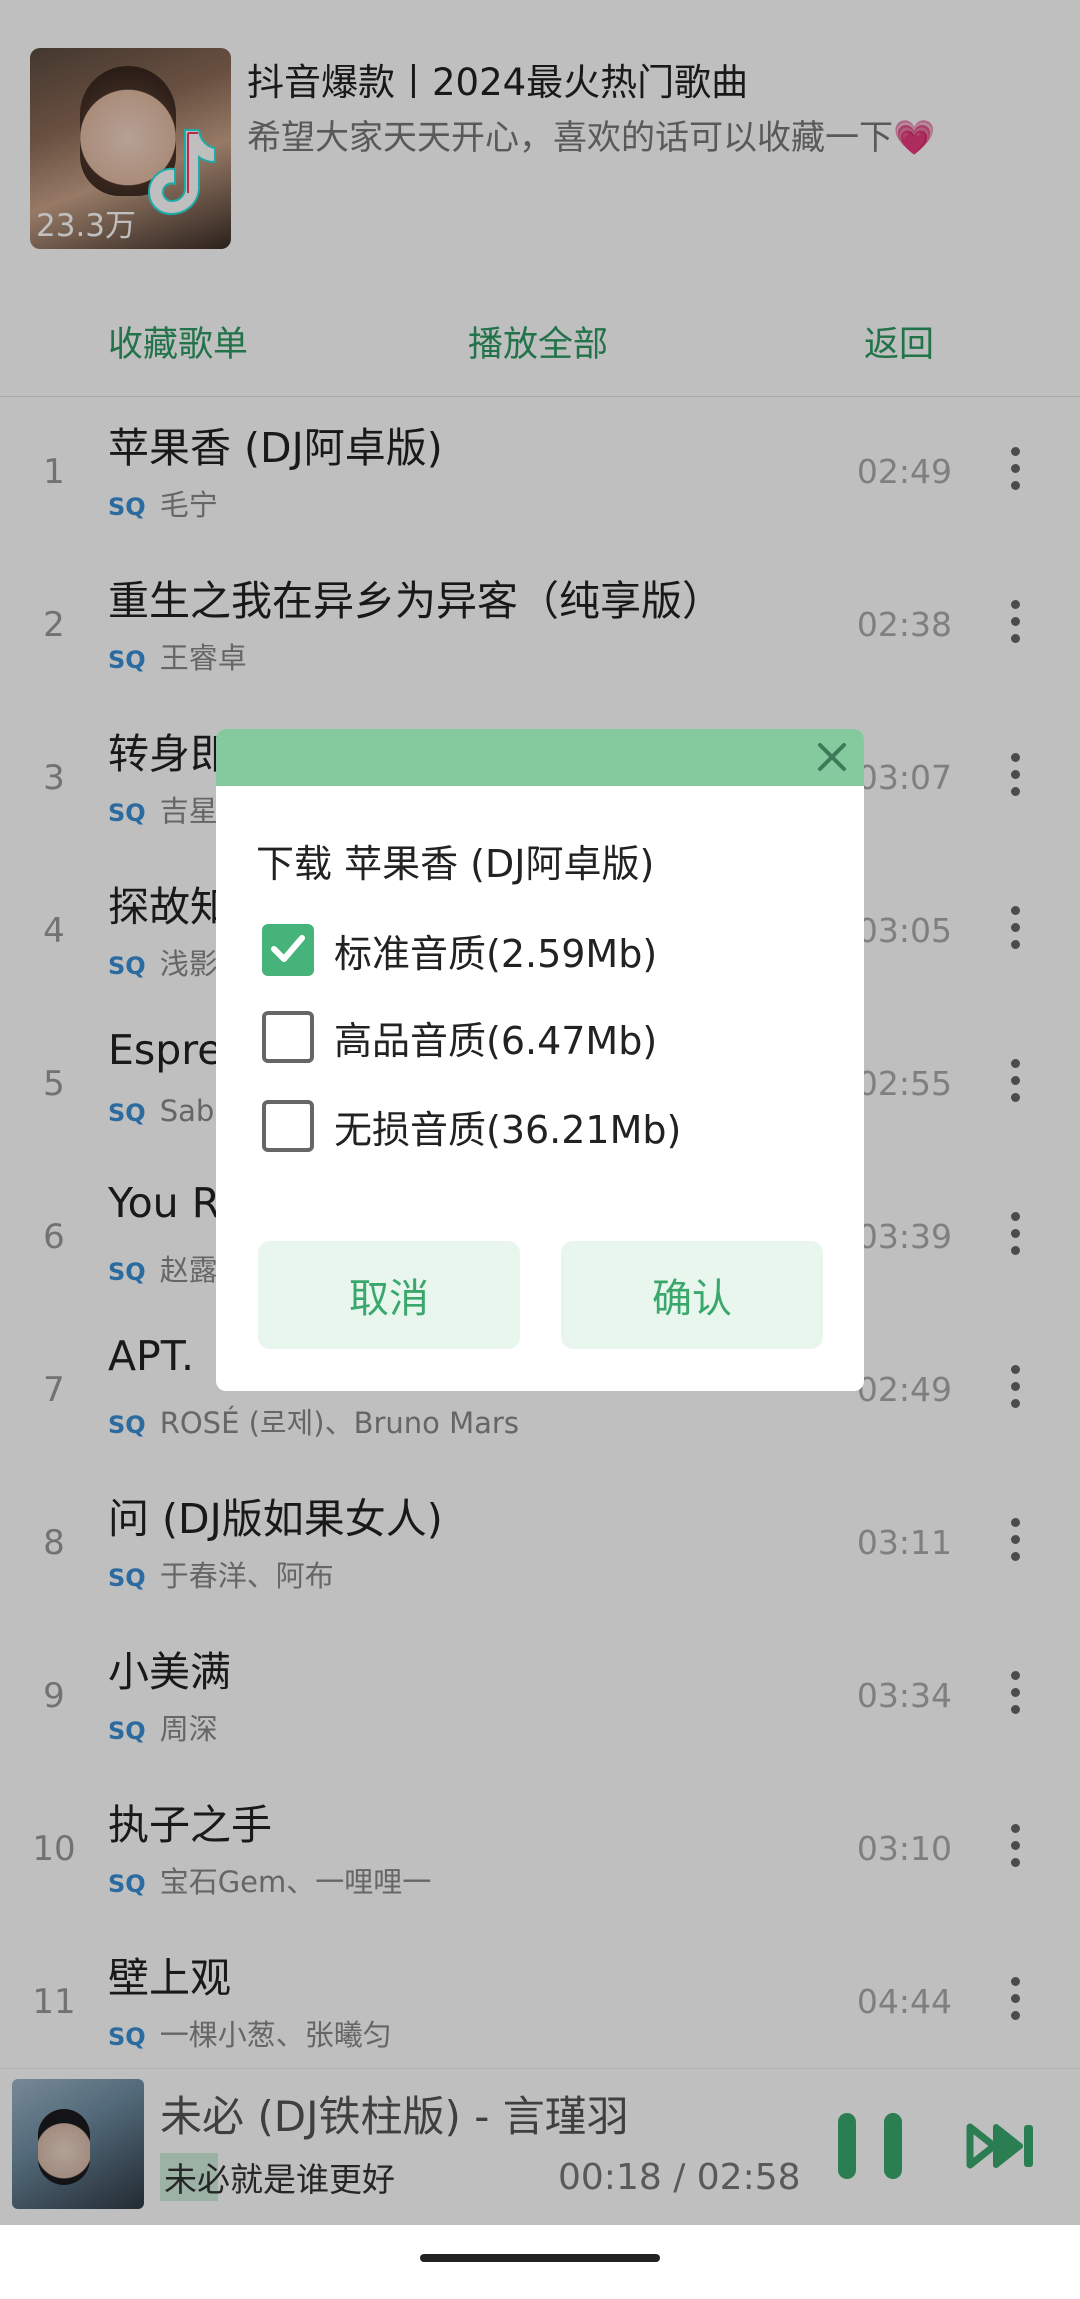 This screenshot has height=2299, width=1080. Describe the element at coordinates (496, 1040) in the screenshot. I see `option-label: 高品音质(6.47Mb)` at that location.